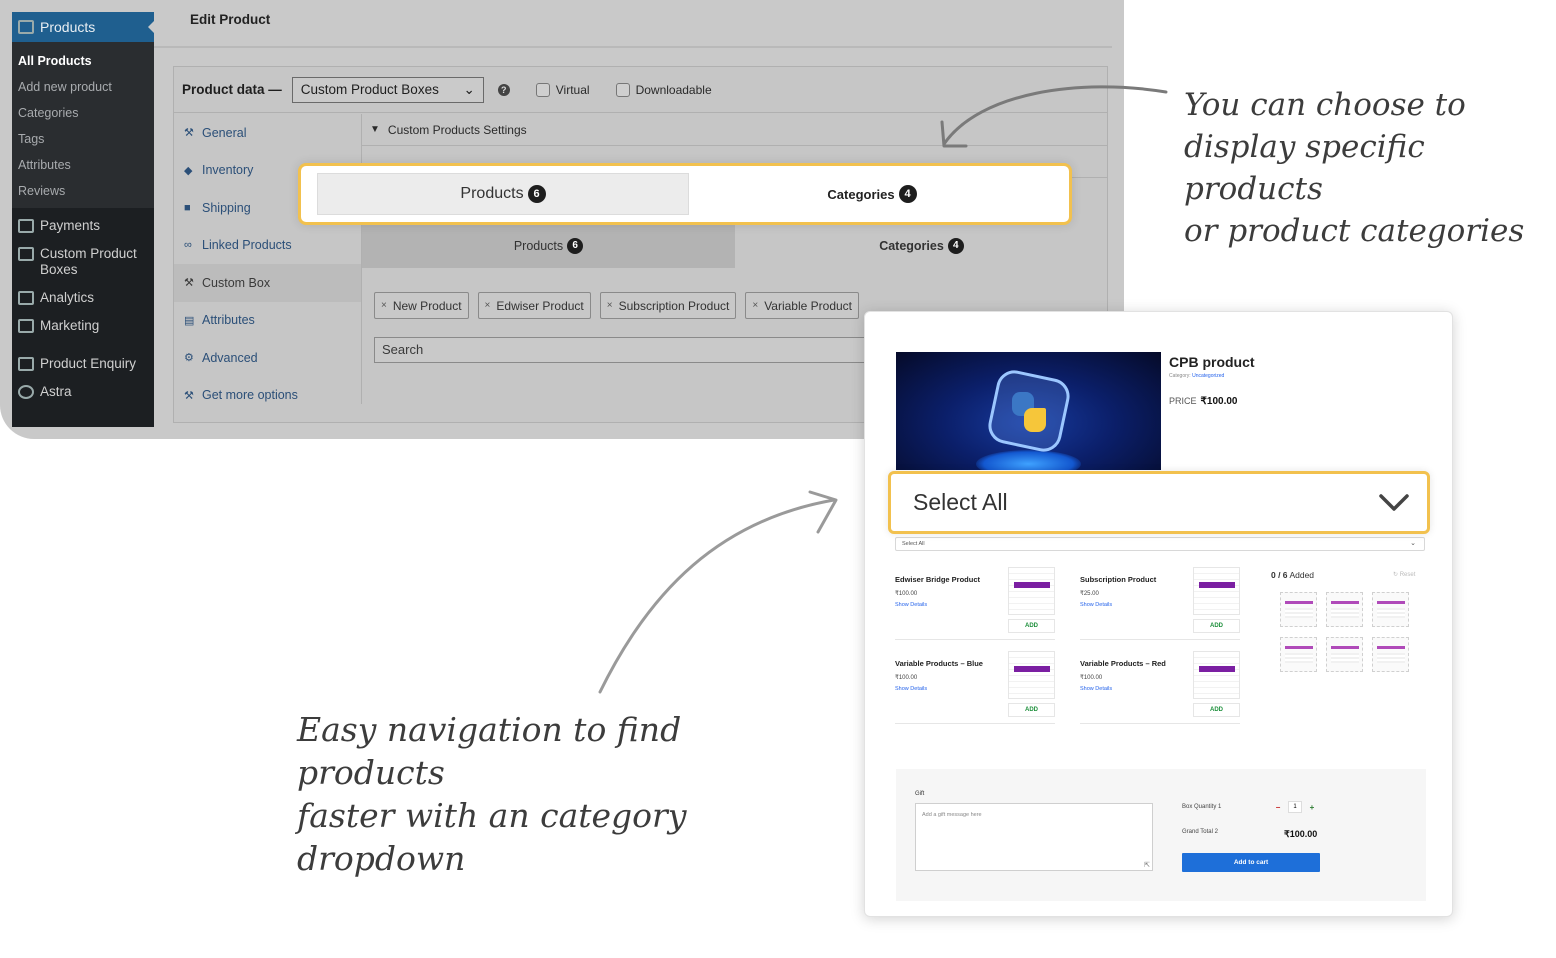  Describe the element at coordinates (86, 87) in the screenshot. I see `submenu-add-new-product: Add new product` at that location.